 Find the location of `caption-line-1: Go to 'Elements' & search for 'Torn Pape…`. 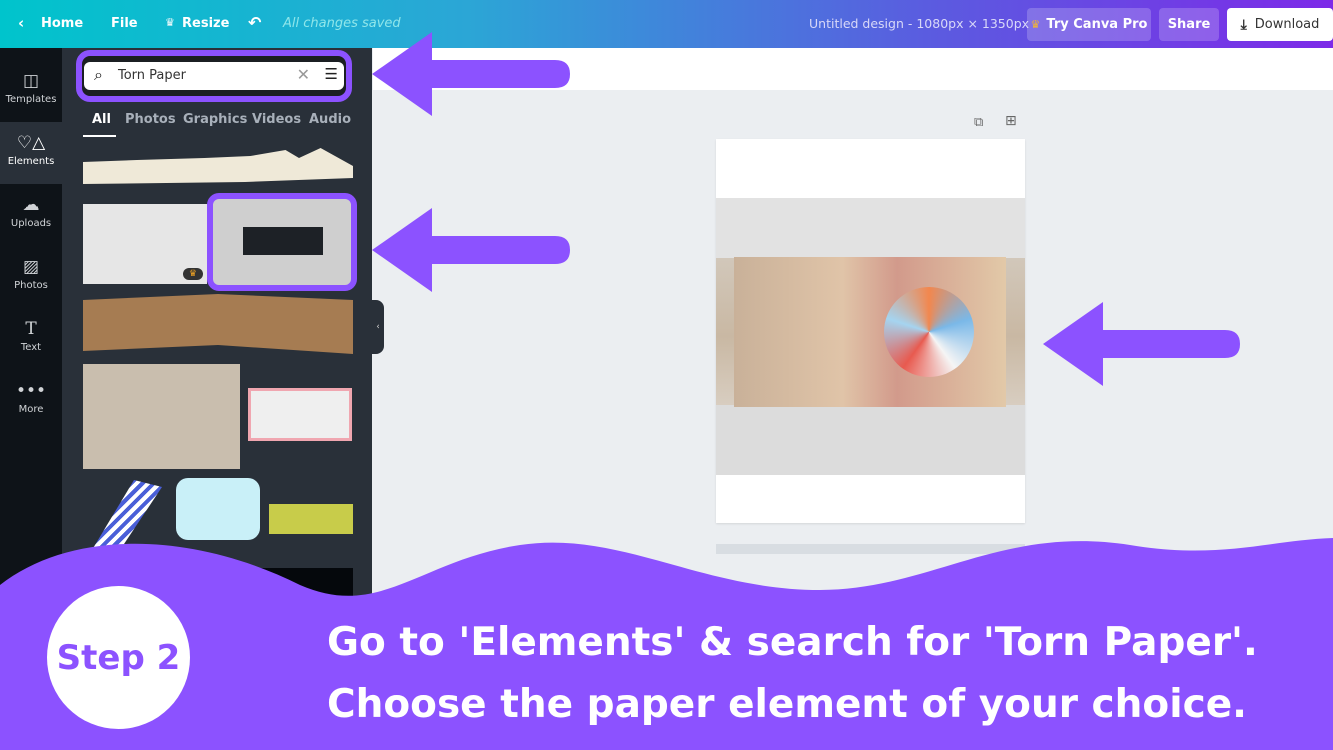

caption-line-1: Go to 'Elements' & search for 'Torn Pape… is located at coordinates (792, 642).